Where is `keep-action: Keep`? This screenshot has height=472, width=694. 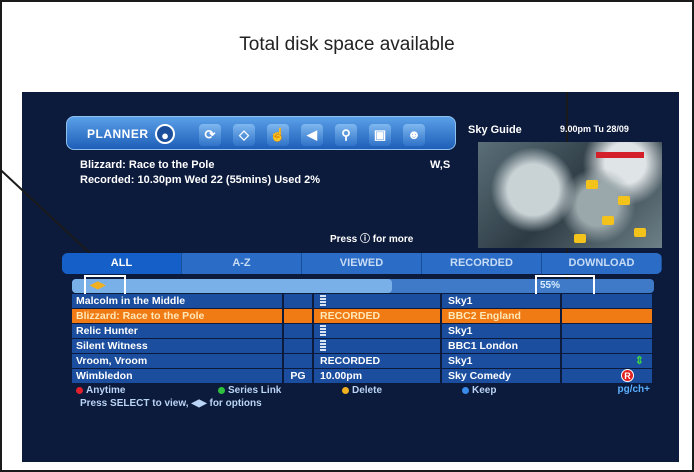 keep-action: Keep is located at coordinates (479, 390).